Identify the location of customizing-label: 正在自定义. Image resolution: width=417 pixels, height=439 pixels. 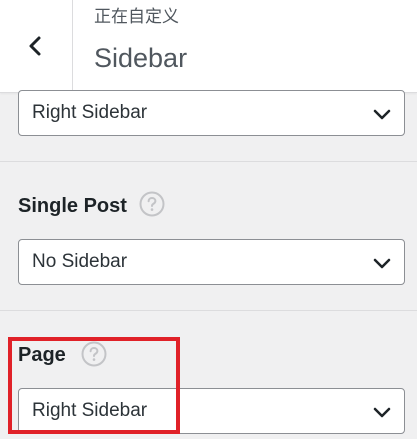
(136, 17).